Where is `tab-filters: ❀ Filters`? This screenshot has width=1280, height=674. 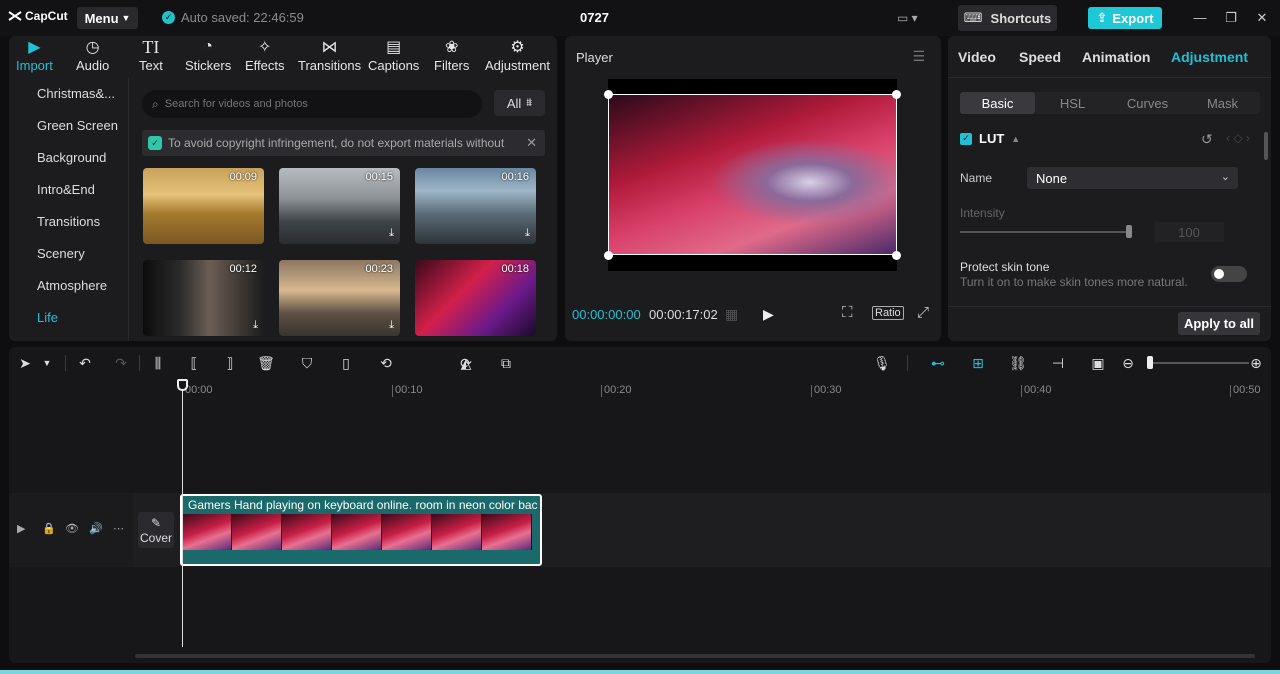
tab-filters: ❀ Filters is located at coordinates (451, 55).